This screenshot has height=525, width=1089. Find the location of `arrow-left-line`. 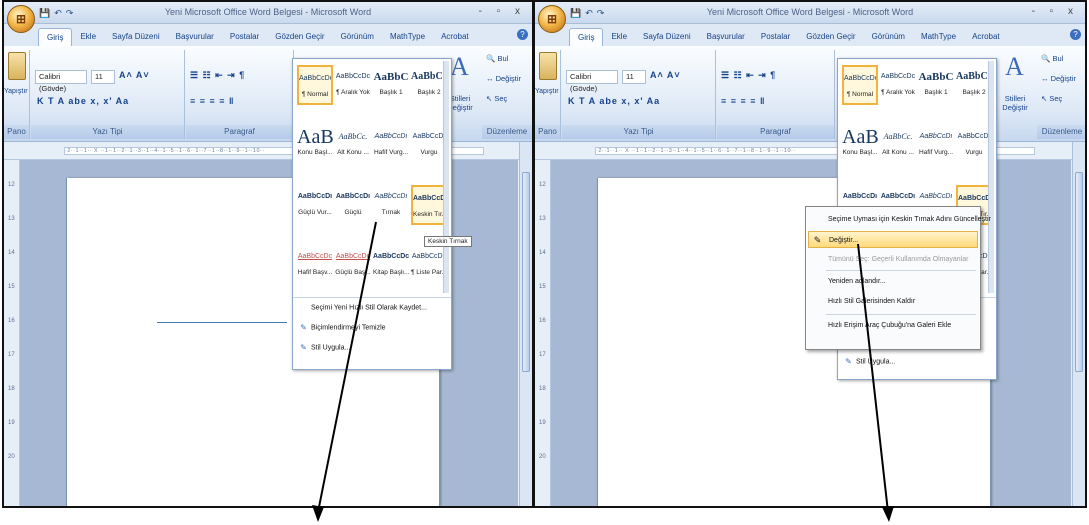

arrow-left-line is located at coordinates (347, 367).